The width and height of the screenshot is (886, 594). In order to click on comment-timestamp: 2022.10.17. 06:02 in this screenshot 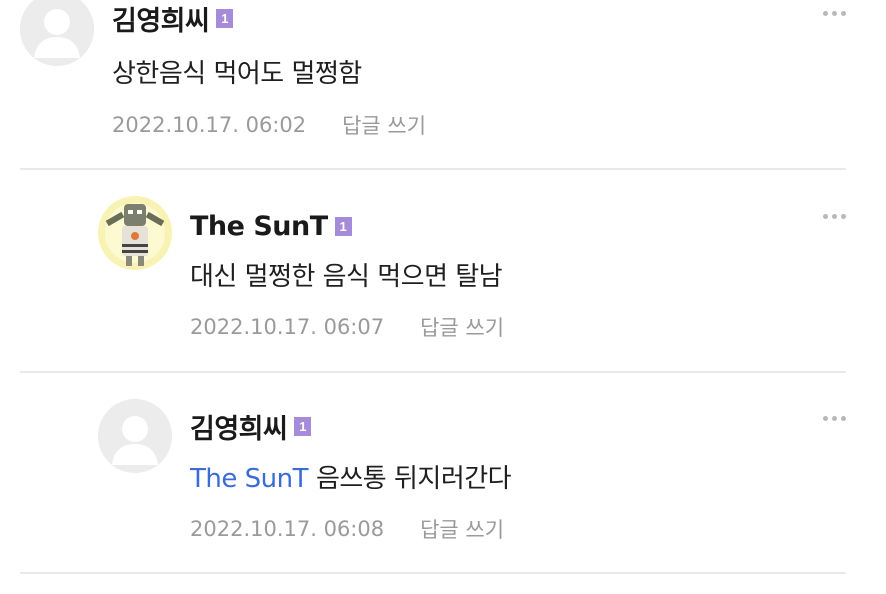, I will do `click(209, 125)`.